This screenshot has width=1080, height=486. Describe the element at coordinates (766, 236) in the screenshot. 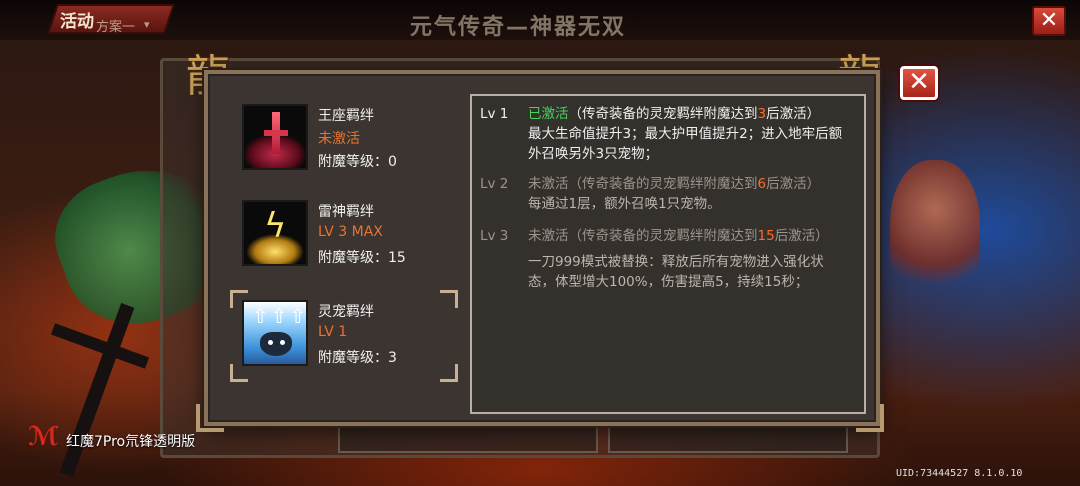

I see `tier-condition-number: 15` at that location.